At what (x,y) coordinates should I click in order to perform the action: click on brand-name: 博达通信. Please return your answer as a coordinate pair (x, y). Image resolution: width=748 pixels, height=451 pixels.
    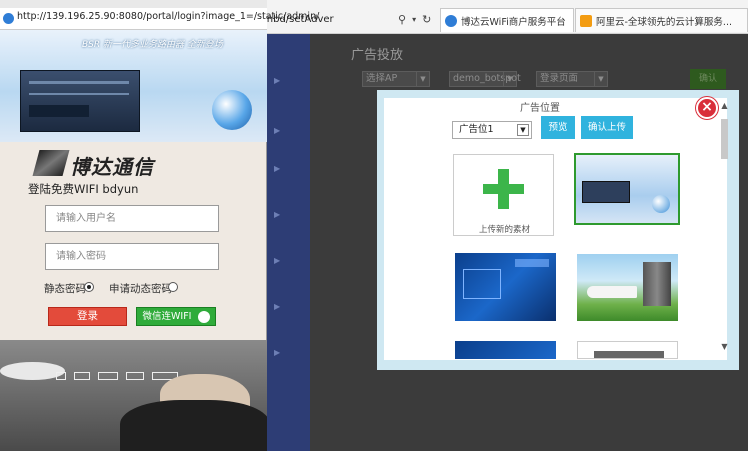
    Looking at the image, I should click on (112, 167).